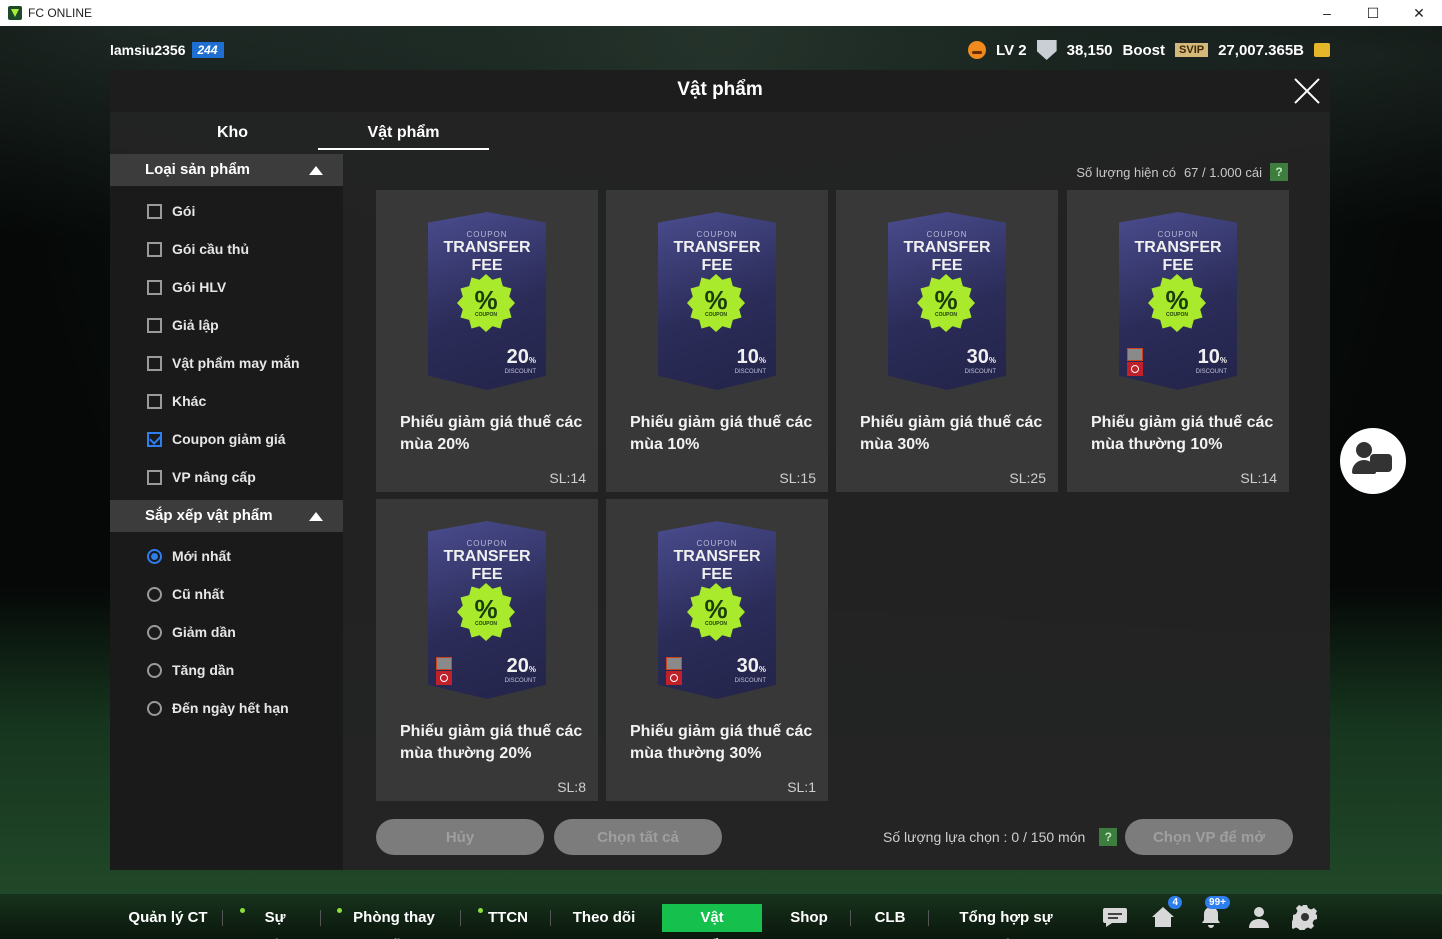  I want to click on filter-label: Gói HLV, so click(199, 287).